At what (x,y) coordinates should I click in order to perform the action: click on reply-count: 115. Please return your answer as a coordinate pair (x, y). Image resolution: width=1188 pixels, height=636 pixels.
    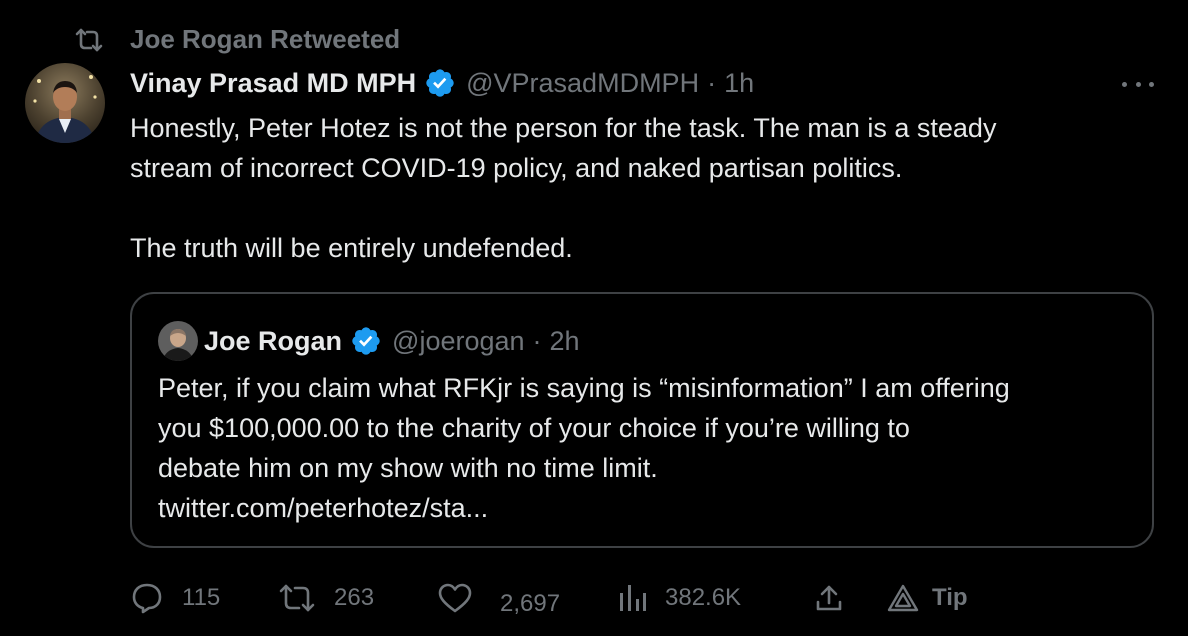
    Looking at the image, I should click on (201, 597).